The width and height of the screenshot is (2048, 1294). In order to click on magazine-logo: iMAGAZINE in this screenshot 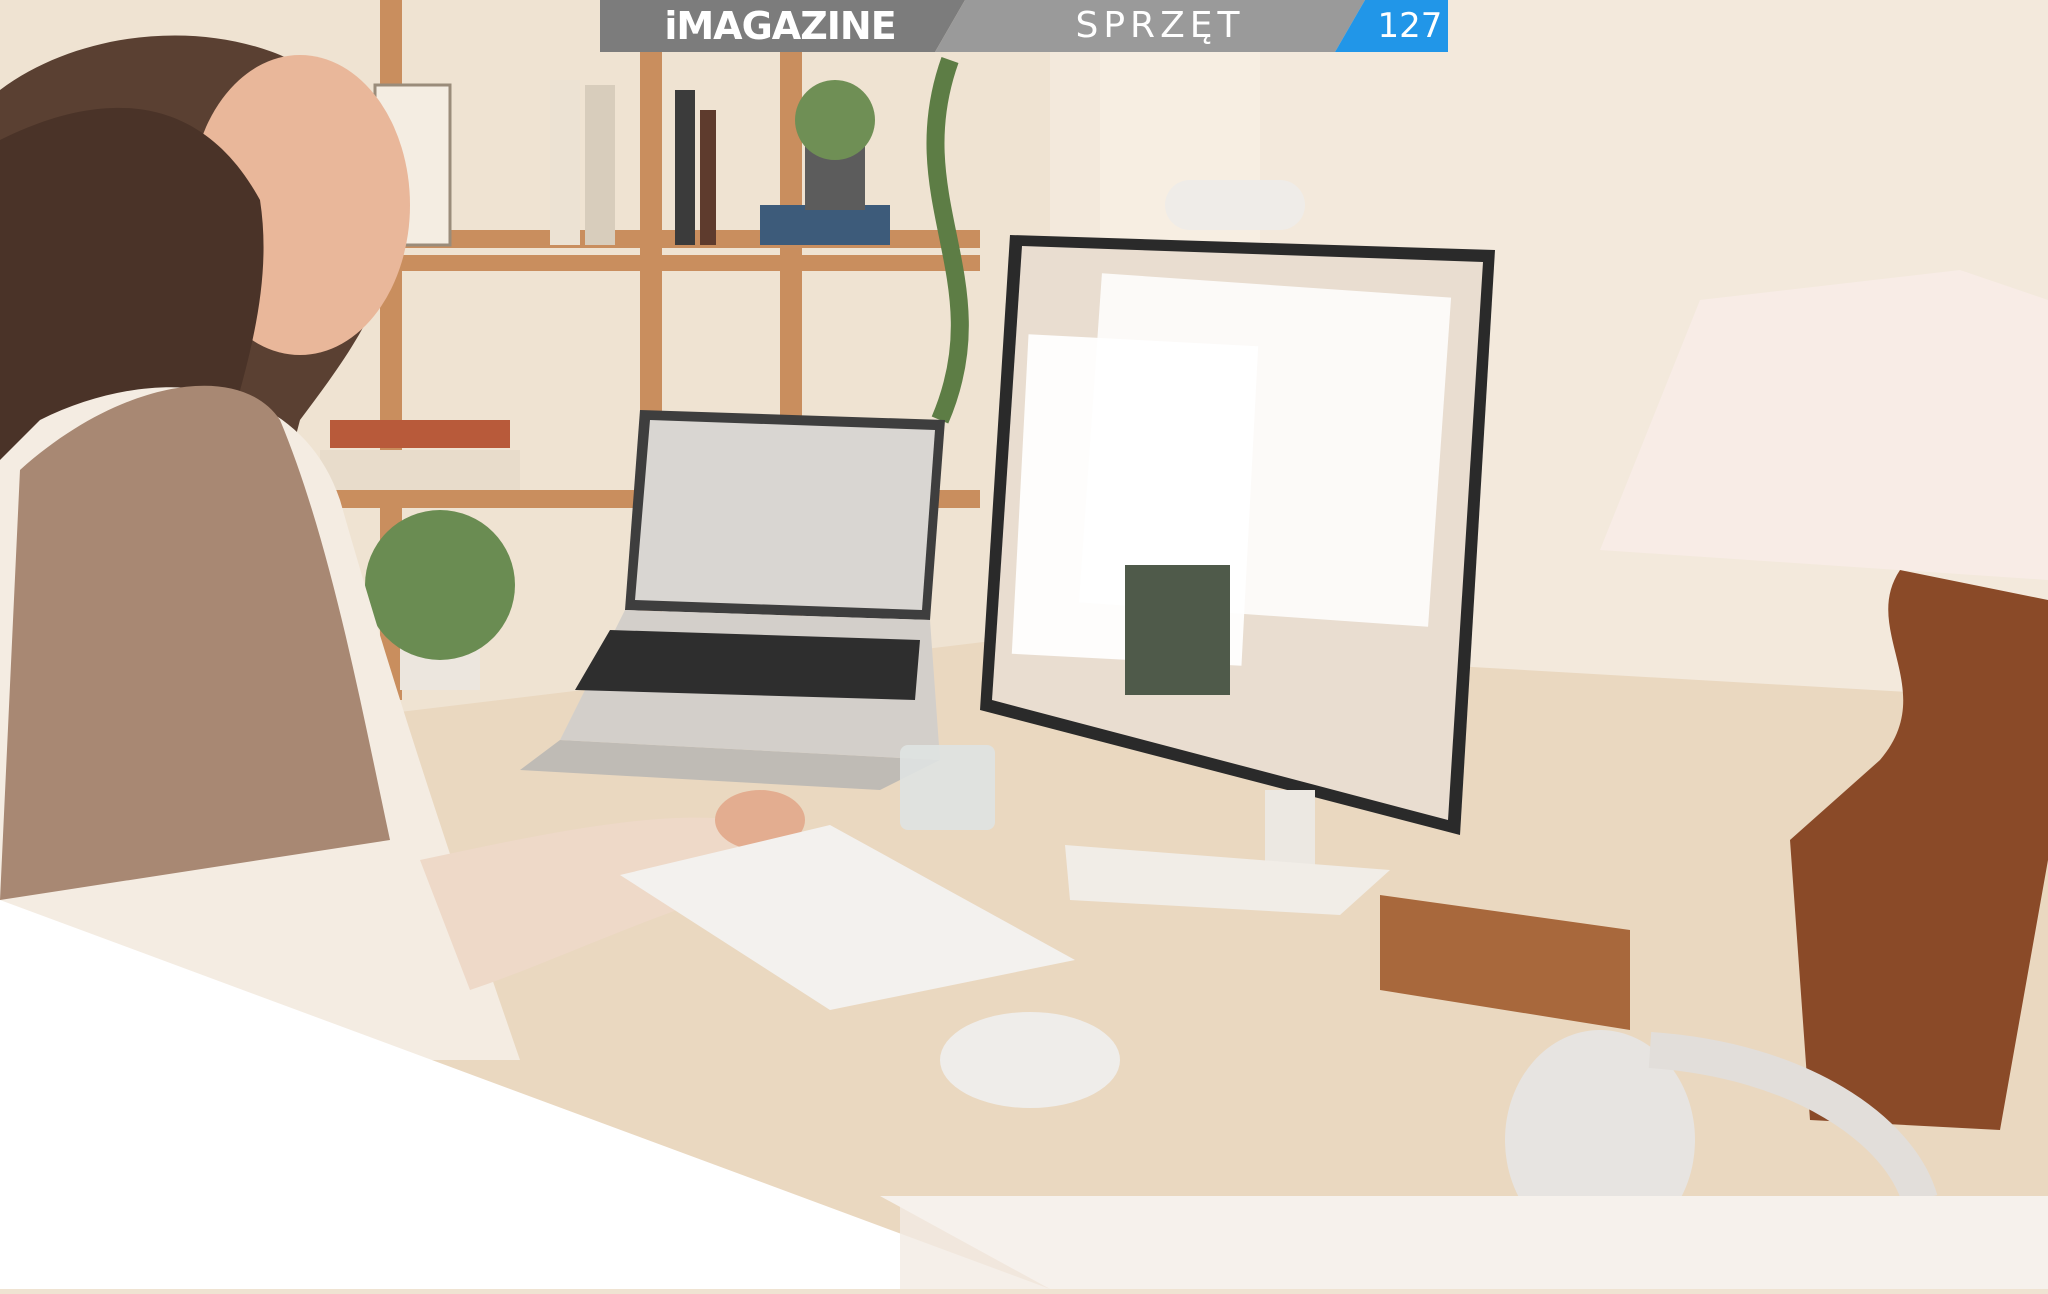, I will do `click(780, 26)`.